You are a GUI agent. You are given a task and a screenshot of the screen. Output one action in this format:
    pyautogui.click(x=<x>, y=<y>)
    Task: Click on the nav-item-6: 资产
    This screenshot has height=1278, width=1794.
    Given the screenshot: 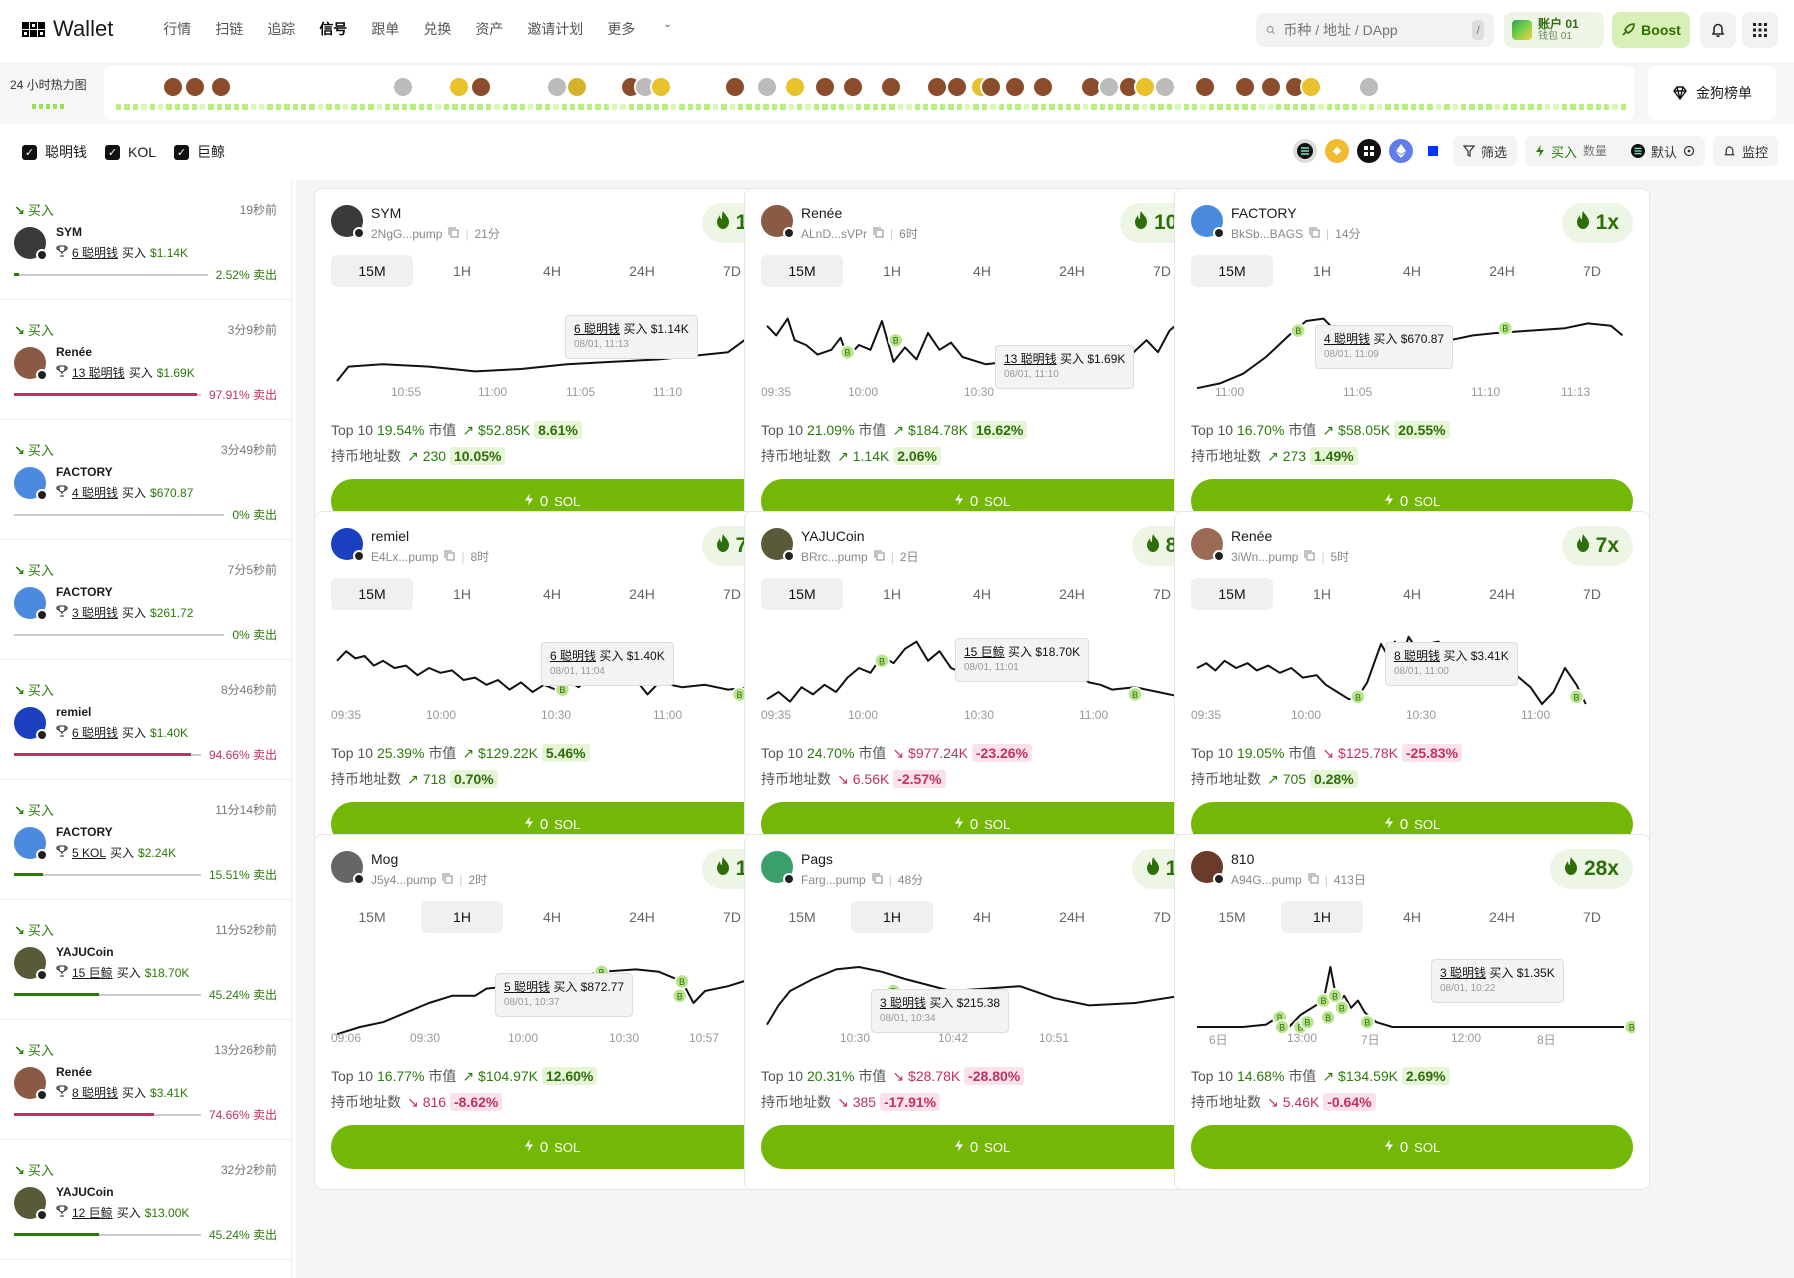 What is the action you would take?
    pyautogui.click(x=489, y=29)
    